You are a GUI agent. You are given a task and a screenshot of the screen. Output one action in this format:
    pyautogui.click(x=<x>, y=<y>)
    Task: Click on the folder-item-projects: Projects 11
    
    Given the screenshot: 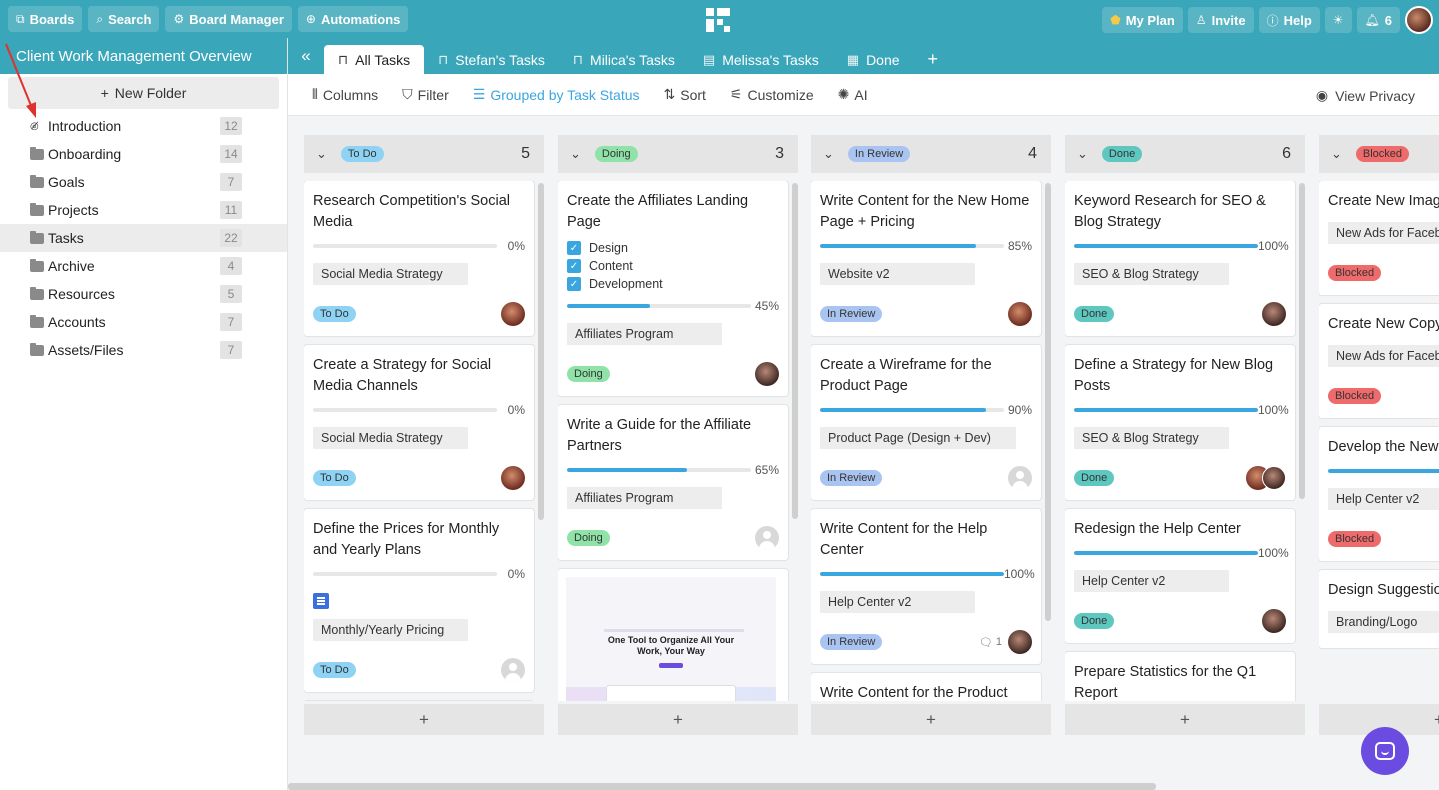 What is the action you would take?
    pyautogui.click(x=143, y=210)
    